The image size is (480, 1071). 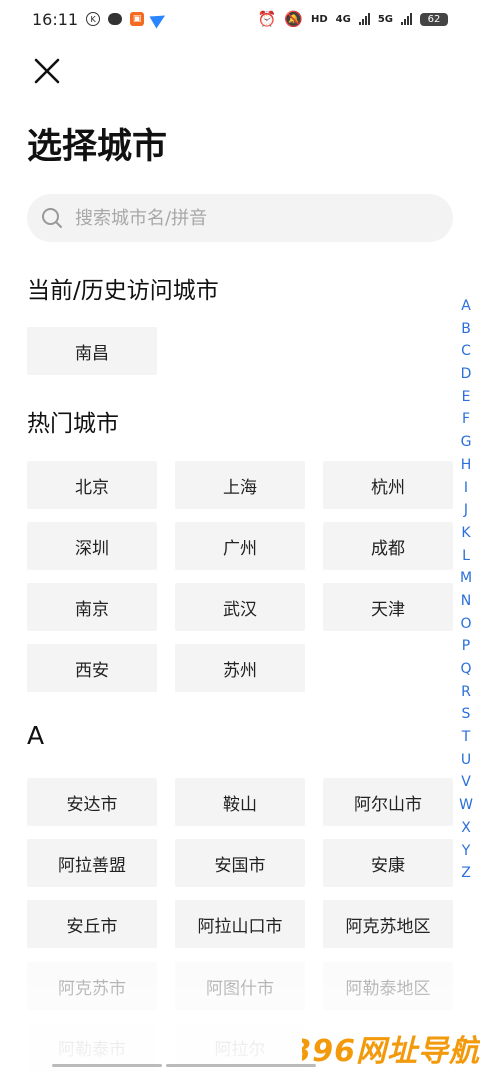 What do you see at coordinates (293, 19) in the screenshot?
I see `mute-icon: 🔕` at bounding box center [293, 19].